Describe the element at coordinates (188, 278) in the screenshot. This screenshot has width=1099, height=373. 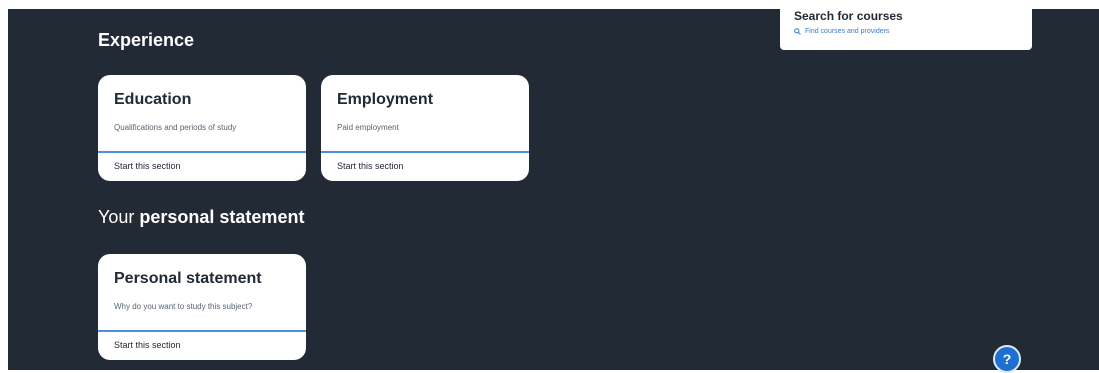
I see `personal-statement-title: Personal statement` at that location.